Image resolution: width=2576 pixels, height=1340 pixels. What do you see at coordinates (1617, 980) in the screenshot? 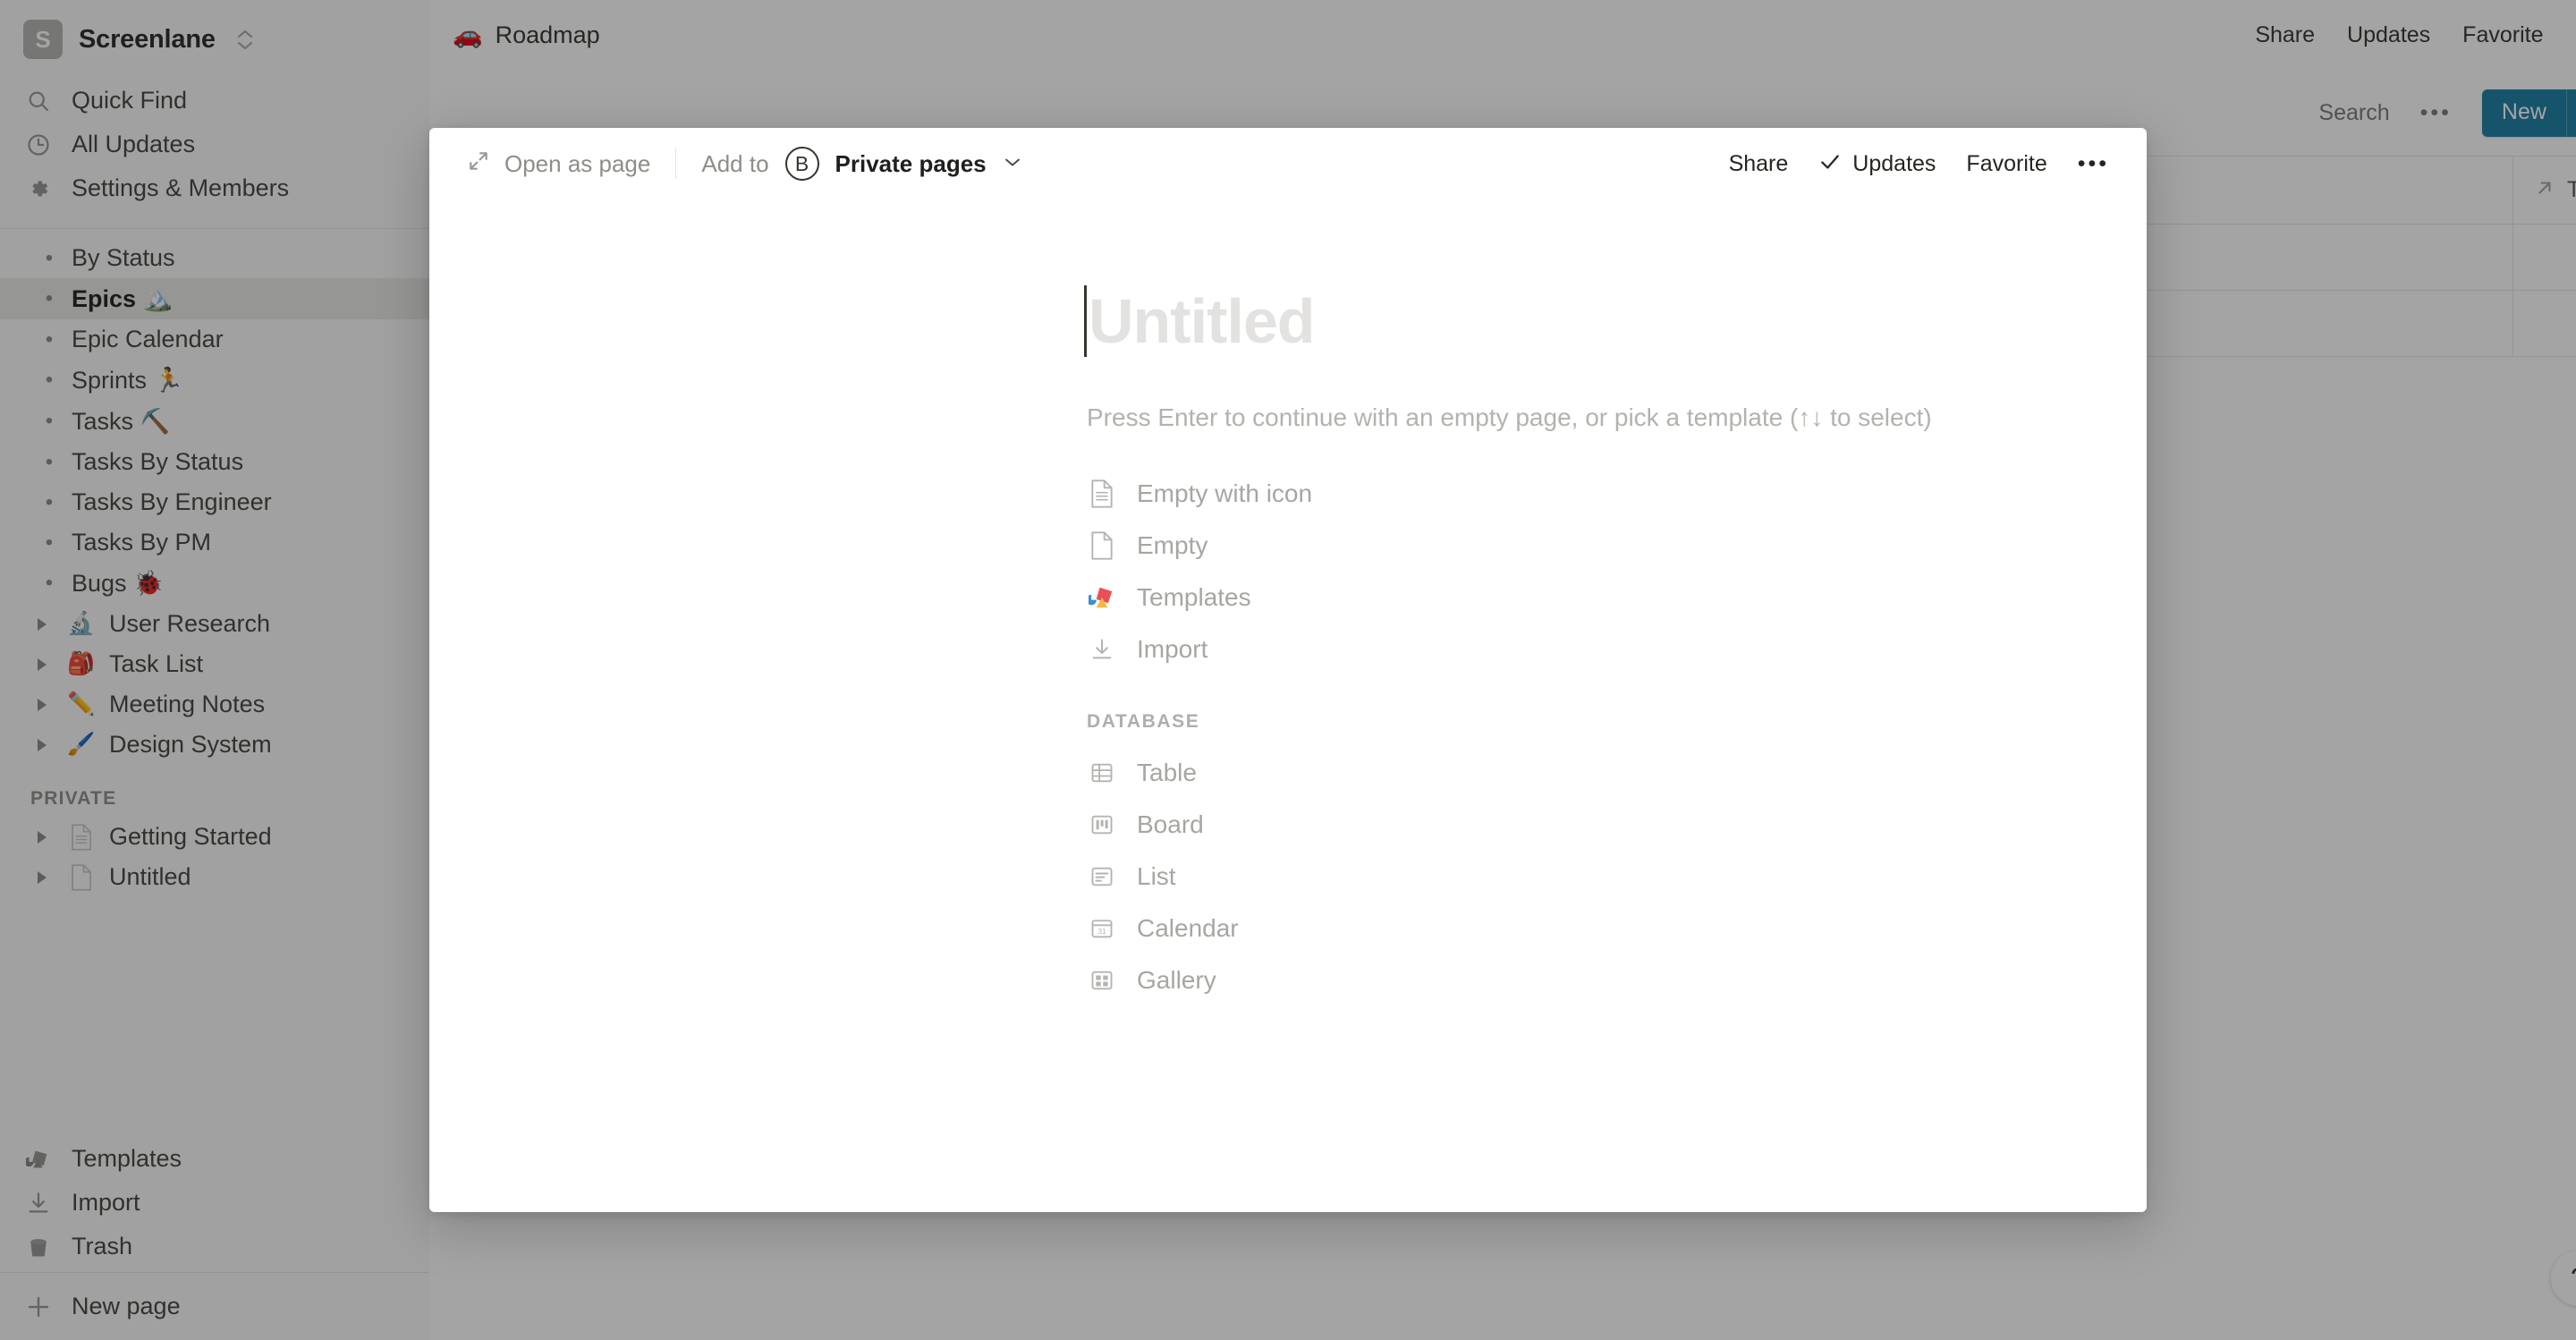
I see `option-gallery: Gallery` at bounding box center [1617, 980].